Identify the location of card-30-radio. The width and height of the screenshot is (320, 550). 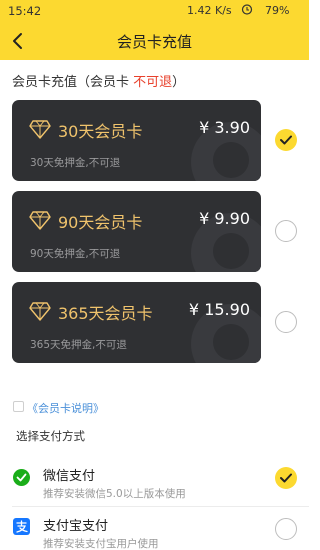
(286, 140).